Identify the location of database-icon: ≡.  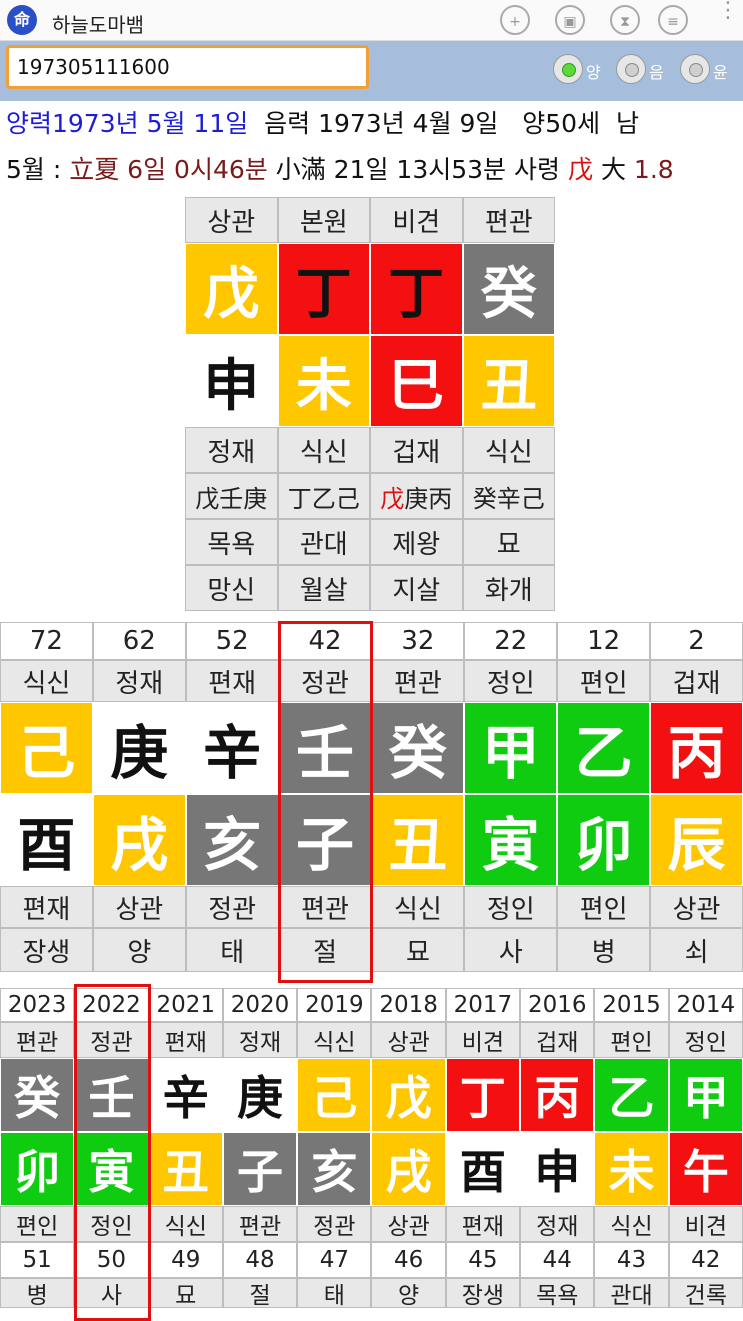
(673, 20).